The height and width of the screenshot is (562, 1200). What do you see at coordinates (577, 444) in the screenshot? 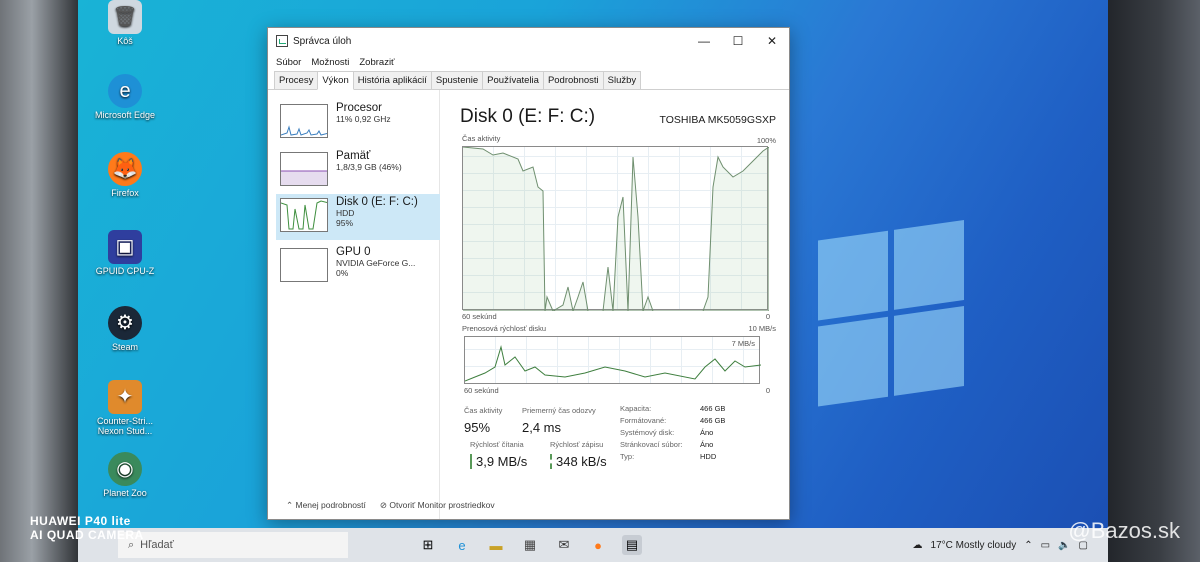
I see `write-speed-label: Rýchlosť zápisu` at bounding box center [577, 444].